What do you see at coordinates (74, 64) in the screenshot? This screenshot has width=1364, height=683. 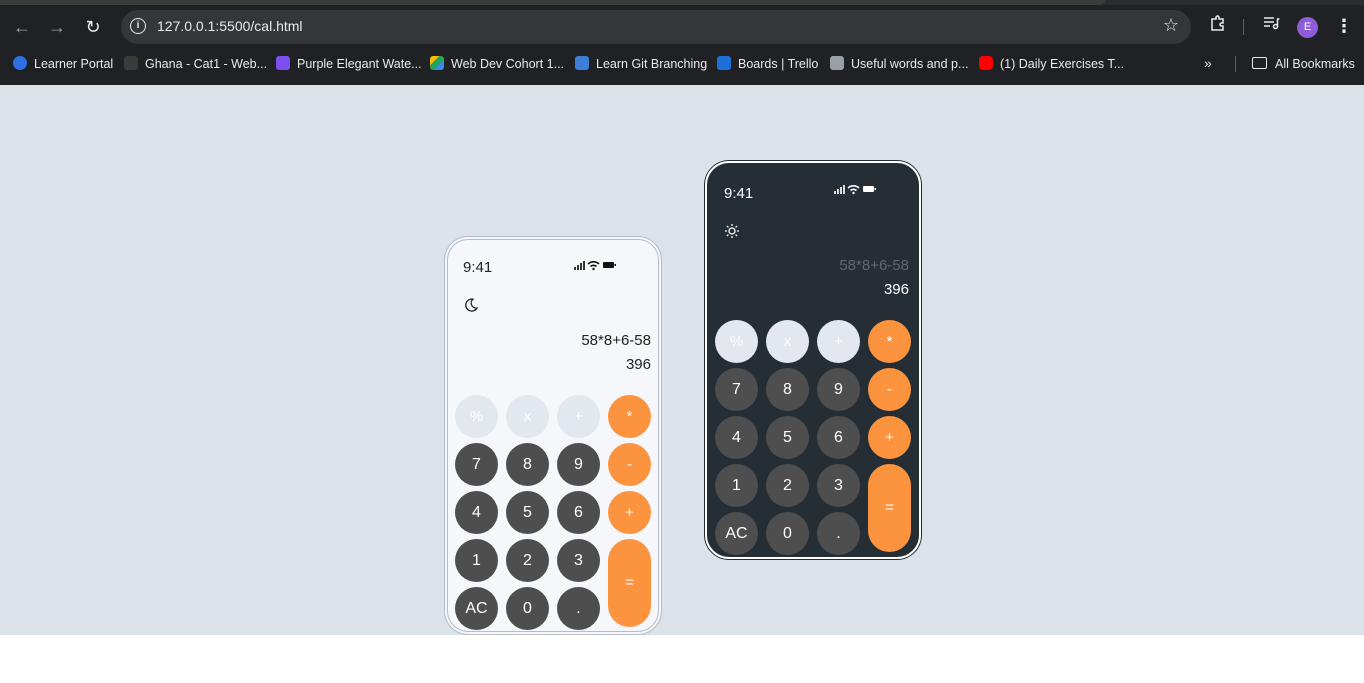 I see `bookmark-label: Learner Portal` at bounding box center [74, 64].